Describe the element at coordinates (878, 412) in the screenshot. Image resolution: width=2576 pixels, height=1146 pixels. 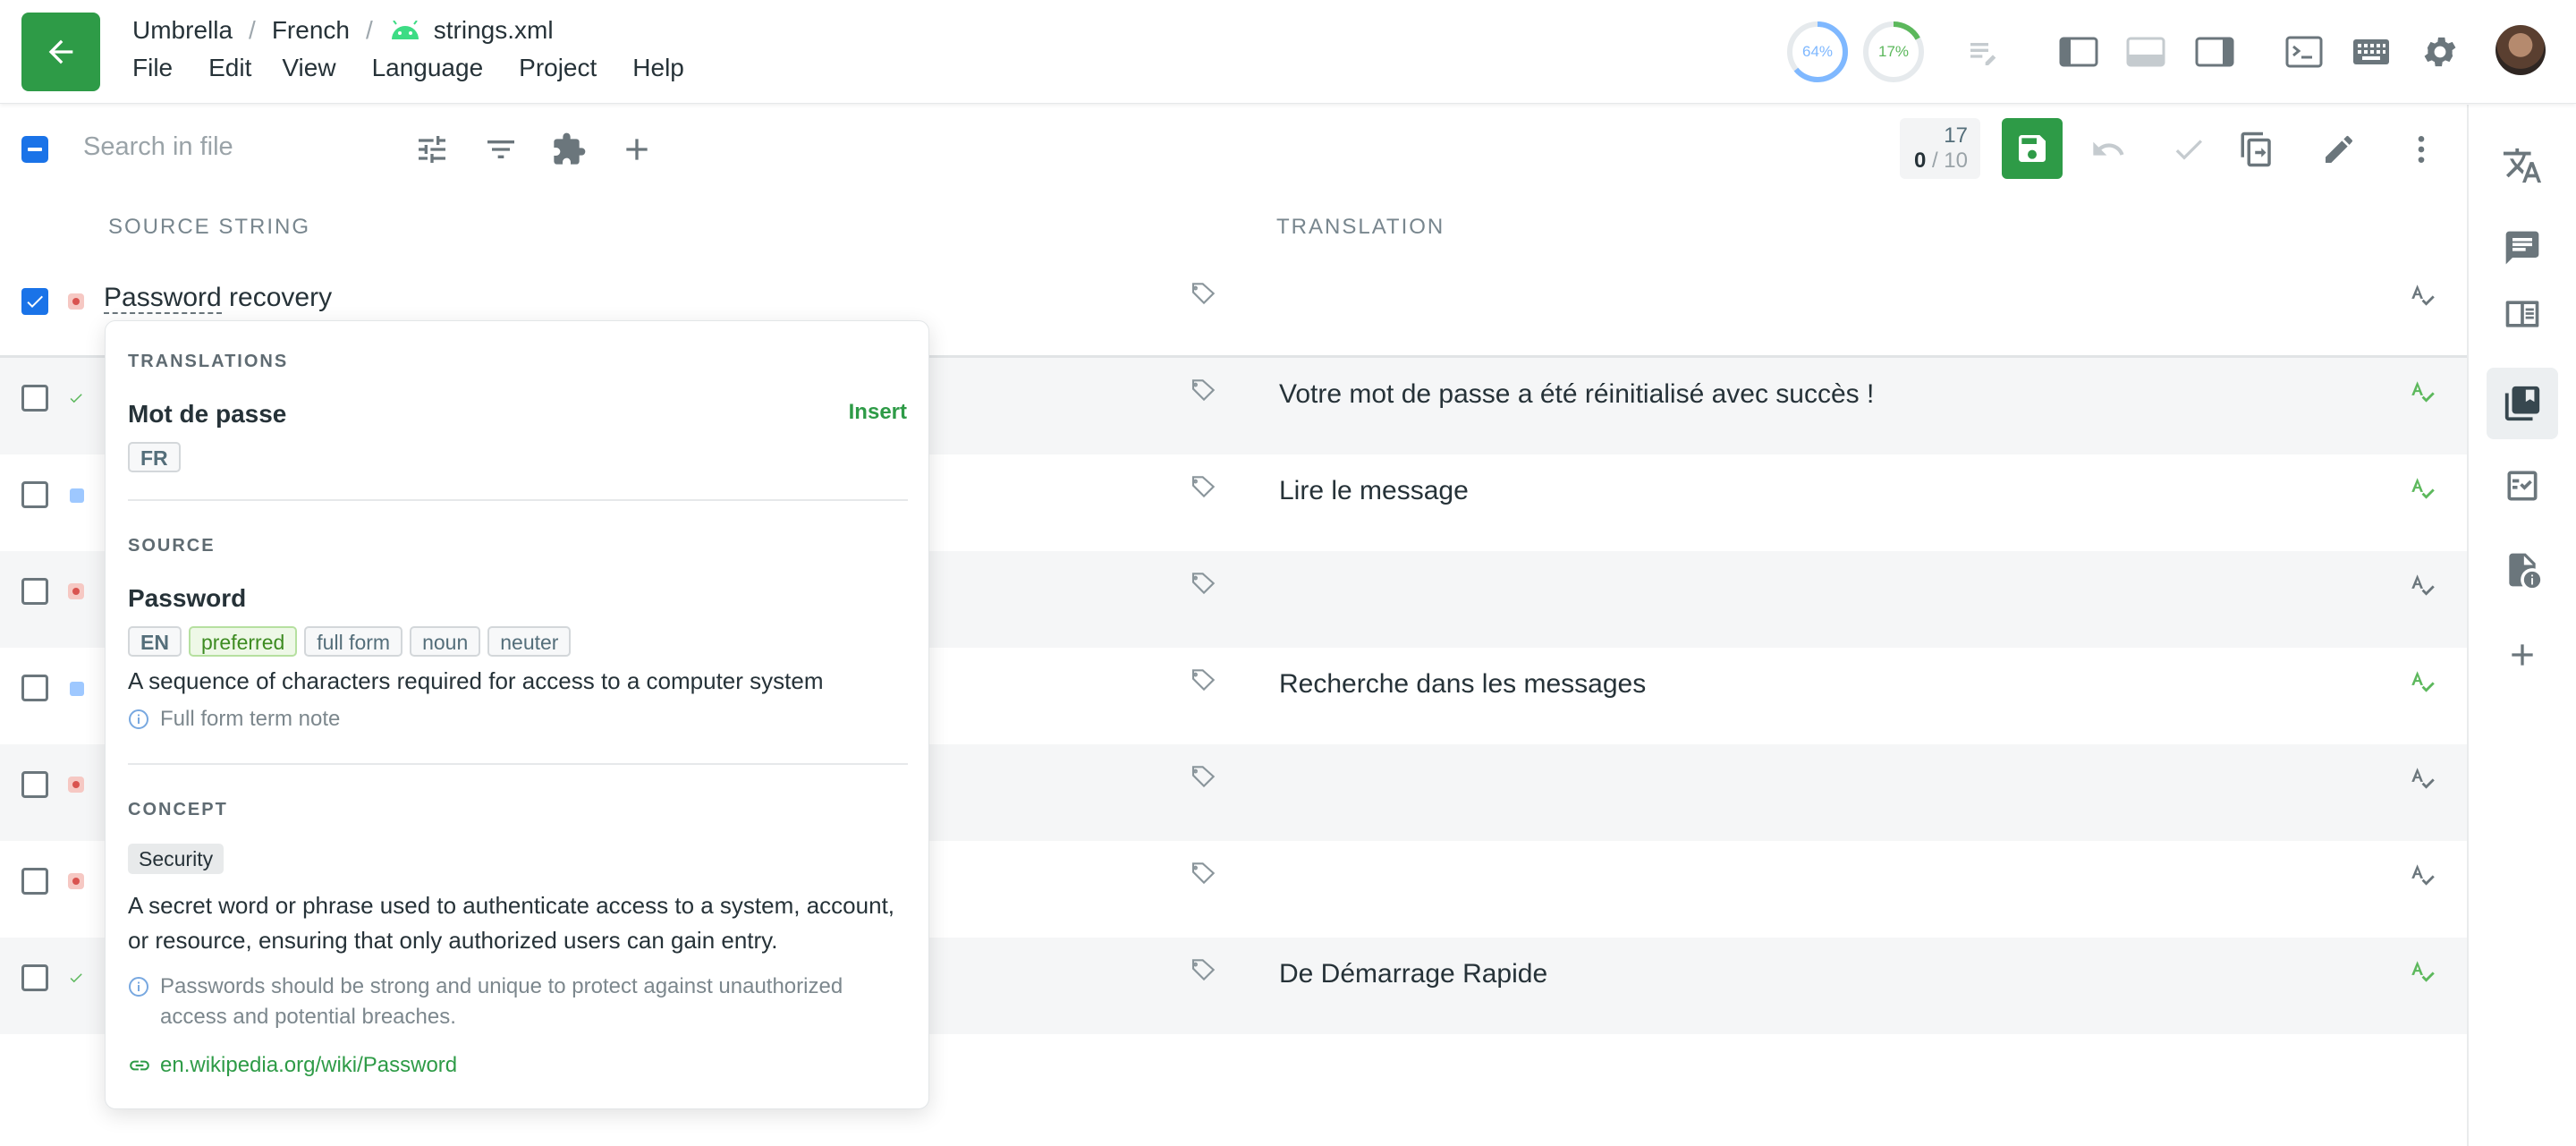
I see `insert-button: Insert` at that location.